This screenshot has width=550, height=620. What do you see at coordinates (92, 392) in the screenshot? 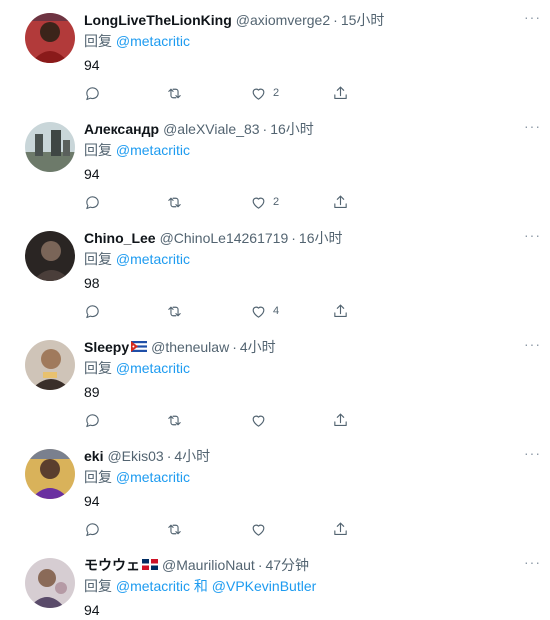
I see `tweet-text: 89` at bounding box center [92, 392].